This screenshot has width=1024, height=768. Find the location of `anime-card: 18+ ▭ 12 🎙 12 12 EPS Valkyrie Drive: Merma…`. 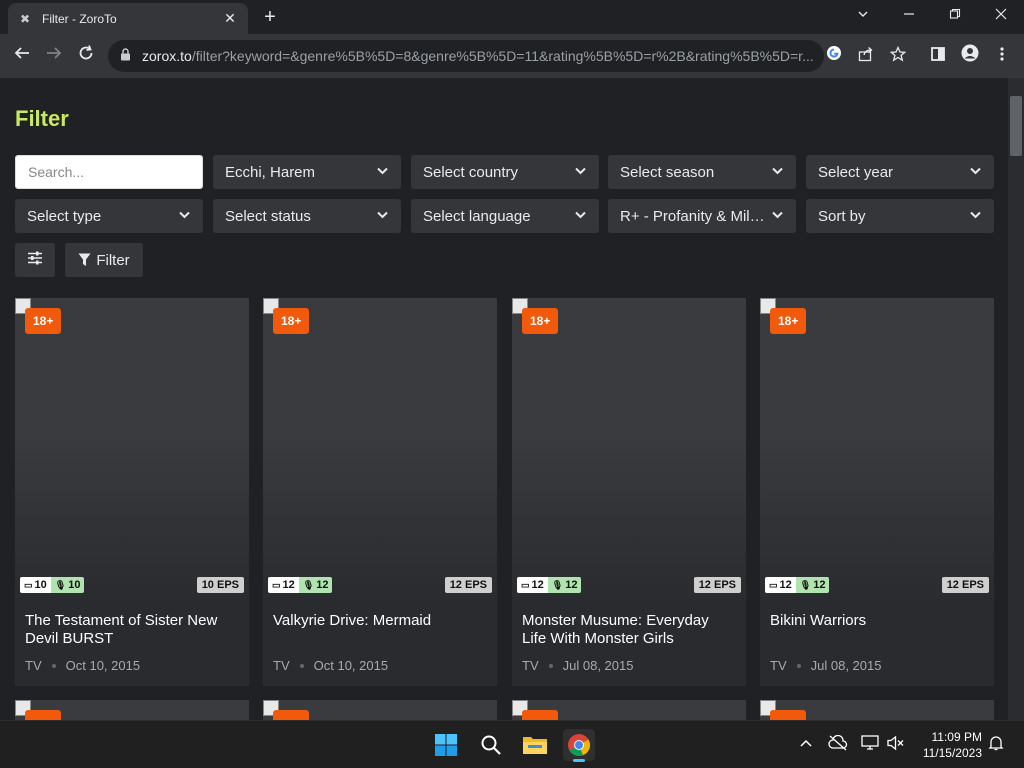

anime-card: 18+ ▭ 12 🎙 12 12 EPS Valkyrie Drive: Merma… is located at coordinates (380, 492).